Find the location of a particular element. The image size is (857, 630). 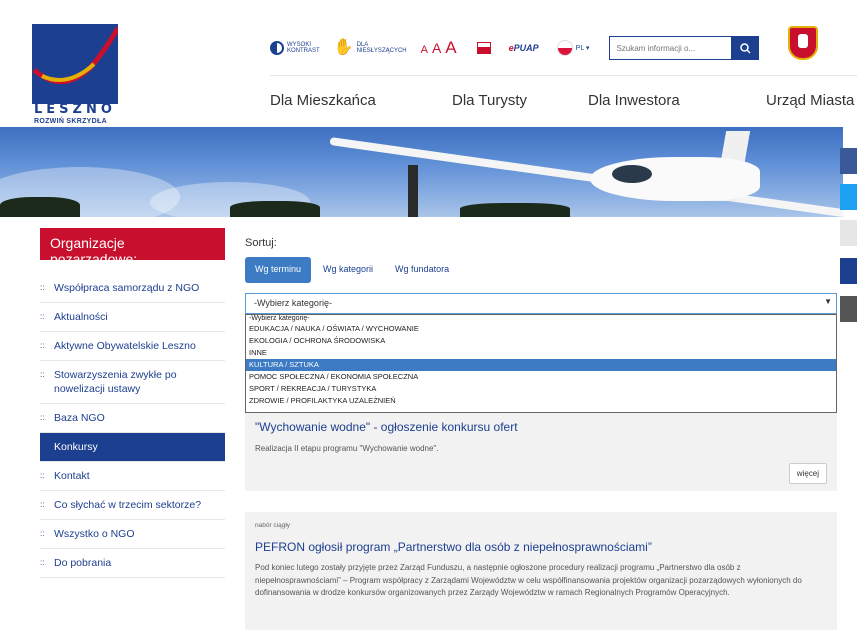

font-size-small: A is located at coordinates (424, 50).